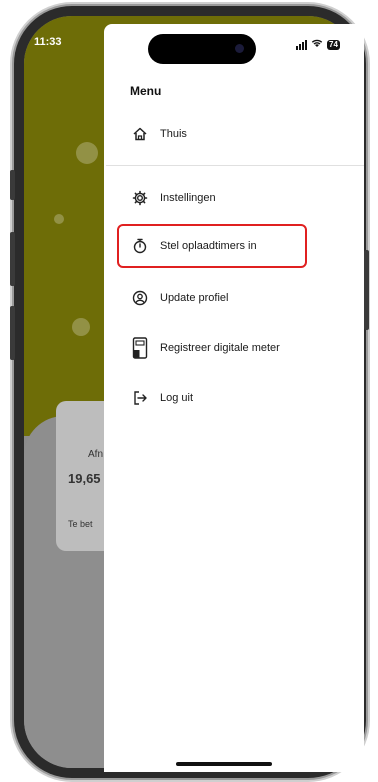  I want to click on profile-icon, so click(140, 298).